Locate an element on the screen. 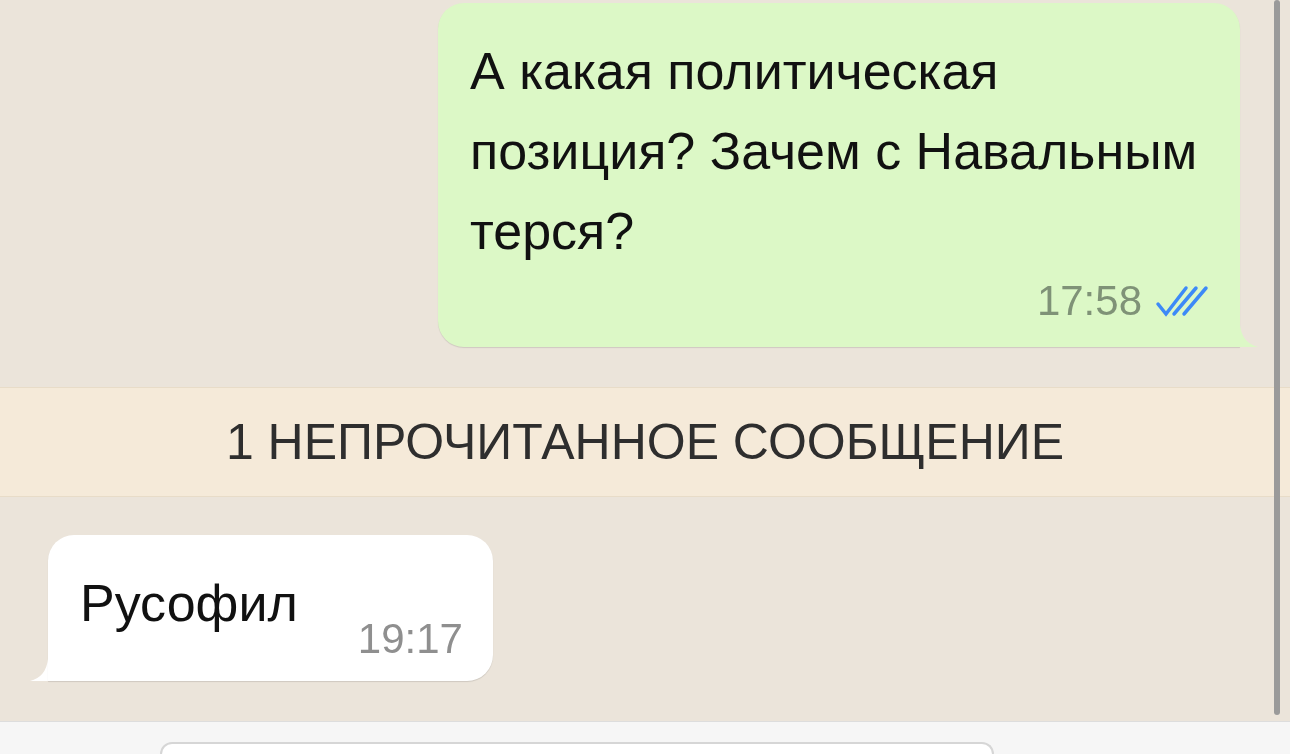 Image resolution: width=1290 pixels, height=754 pixels. message-time: 19:17 is located at coordinates (410, 639).